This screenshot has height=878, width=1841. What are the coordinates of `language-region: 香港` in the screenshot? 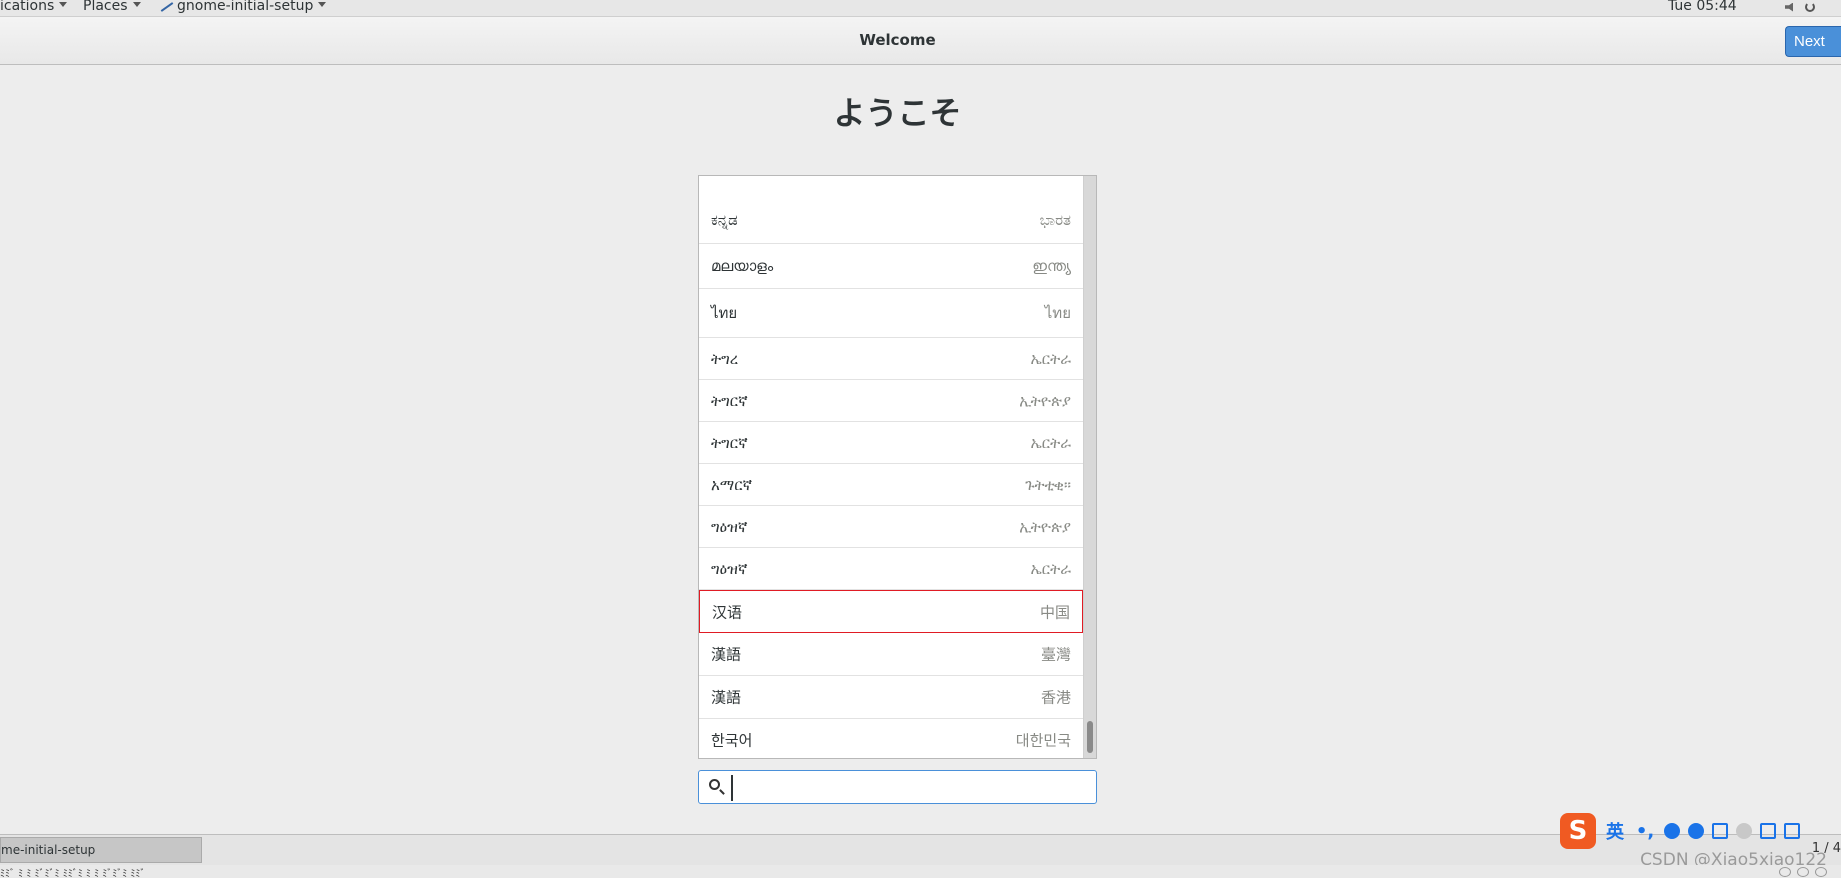 It's located at (1055, 697).